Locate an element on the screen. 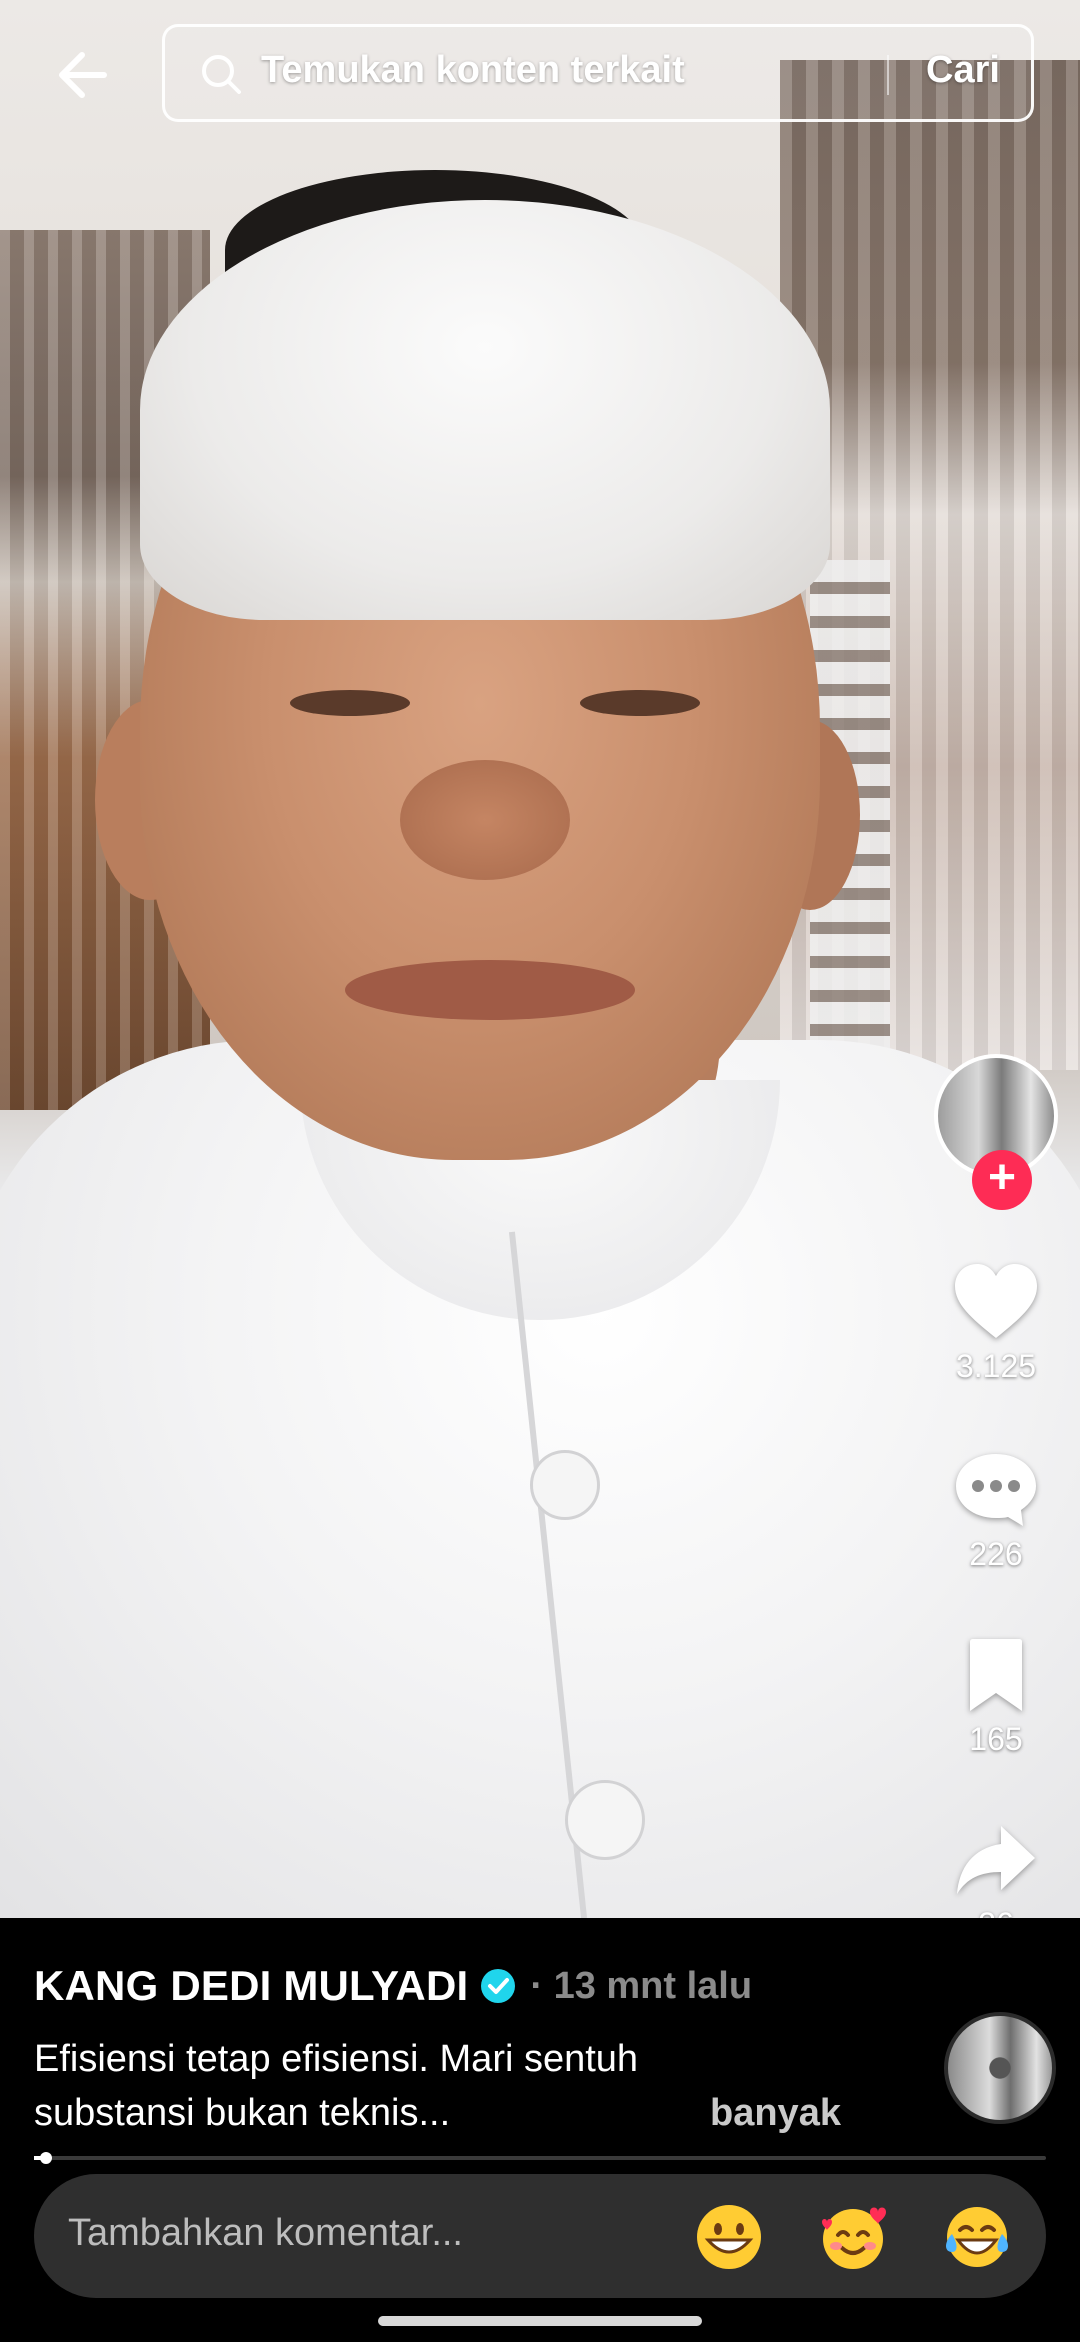 This screenshot has width=1080, height=2342. creator-avatar-group: + is located at coordinates (996, 1132).